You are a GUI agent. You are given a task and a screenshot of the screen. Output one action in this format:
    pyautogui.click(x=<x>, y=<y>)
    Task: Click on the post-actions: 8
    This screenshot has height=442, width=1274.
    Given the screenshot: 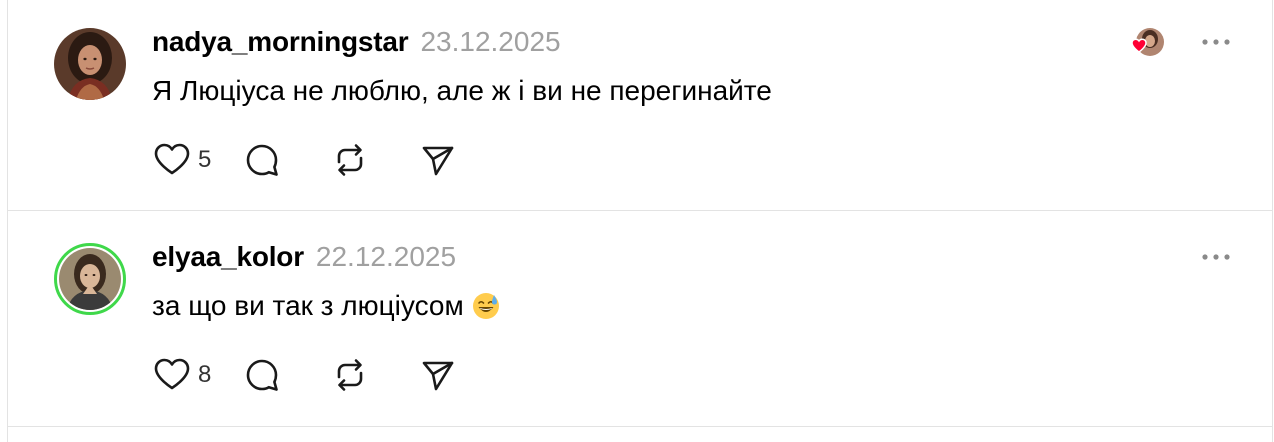 What is the action you would take?
    pyautogui.click(x=315, y=375)
    